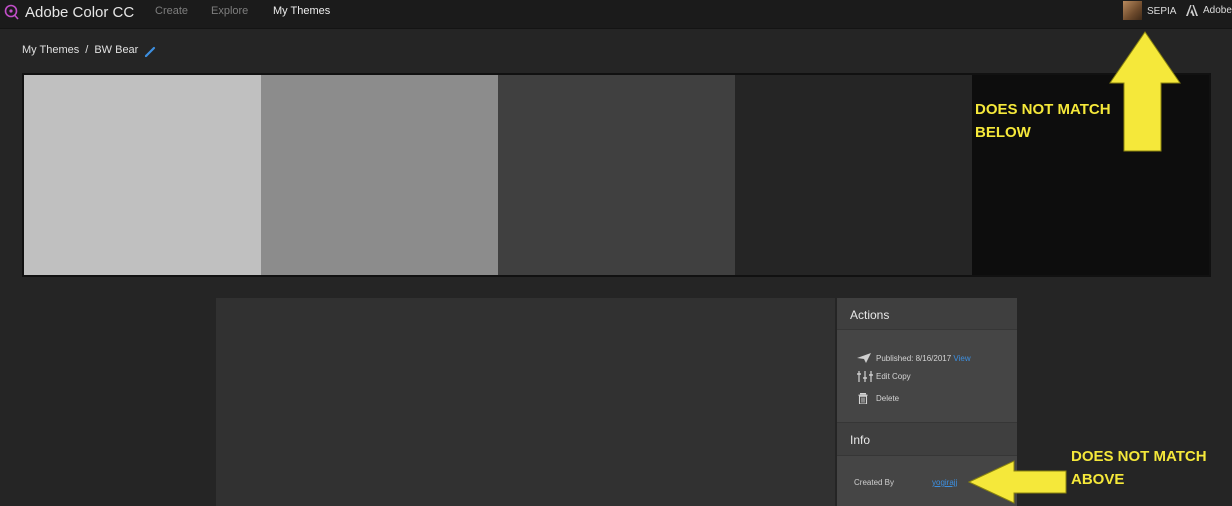  What do you see at coordinates (874, 482) in the screenshot?
I see `created-by-label: Created By` at bounding box center [874, 482].